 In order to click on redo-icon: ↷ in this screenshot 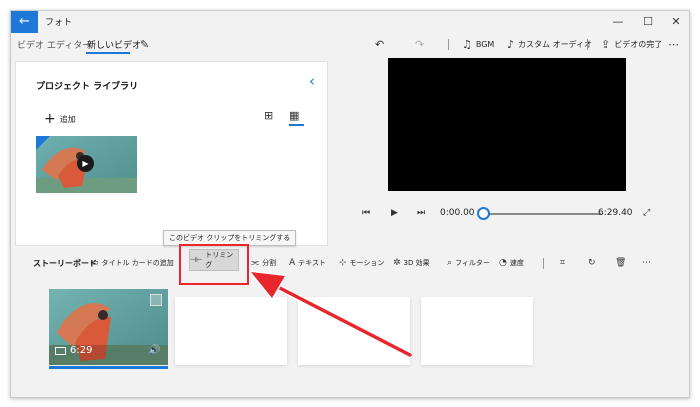, I will do `click(420, 44)`.